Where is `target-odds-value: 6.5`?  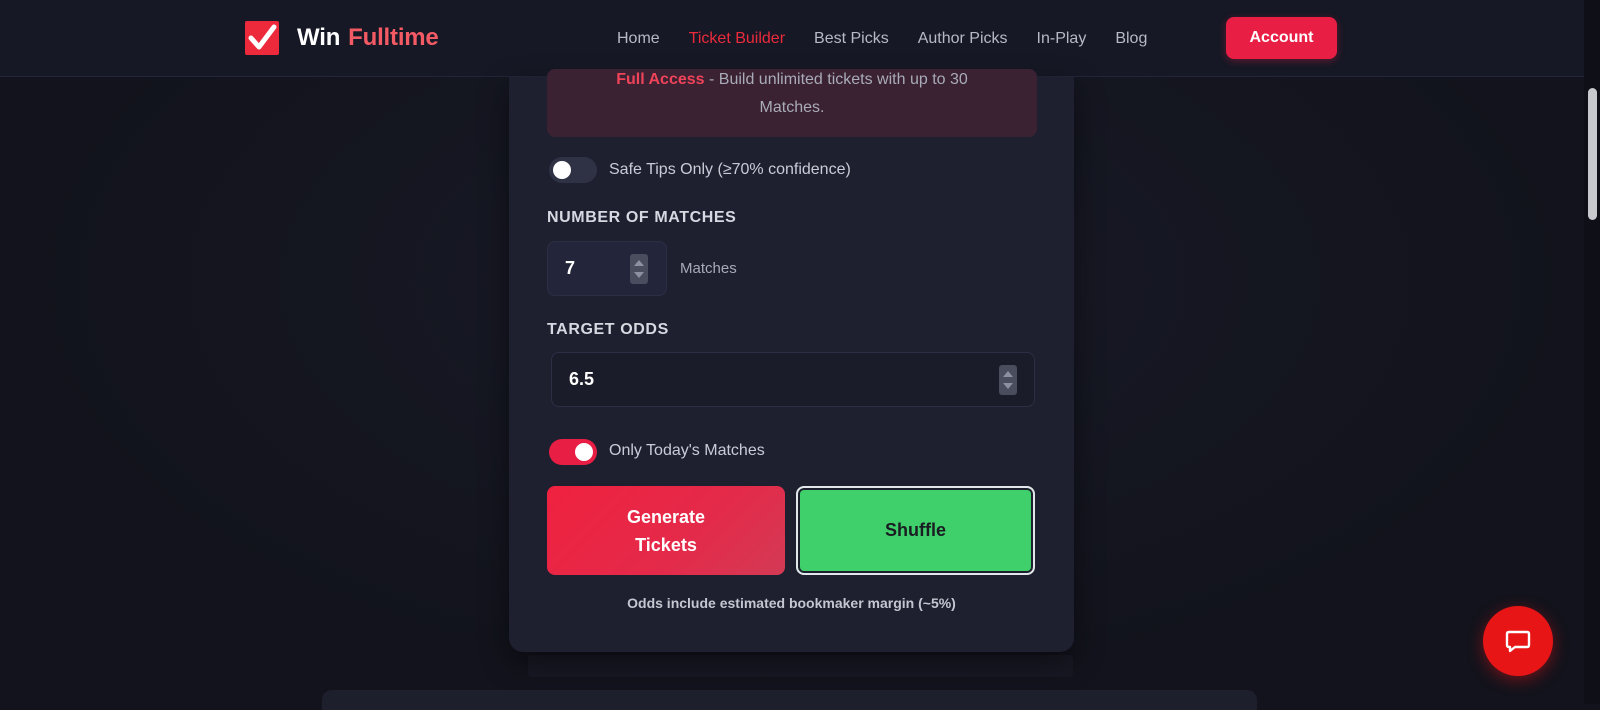
target-odds-value: 6.5 is located at coordinates (582, 379).